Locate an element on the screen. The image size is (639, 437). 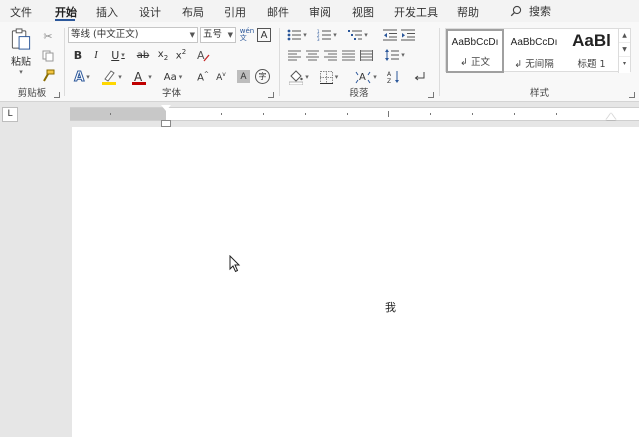
align-right-button is located at coordinates (330, 55).